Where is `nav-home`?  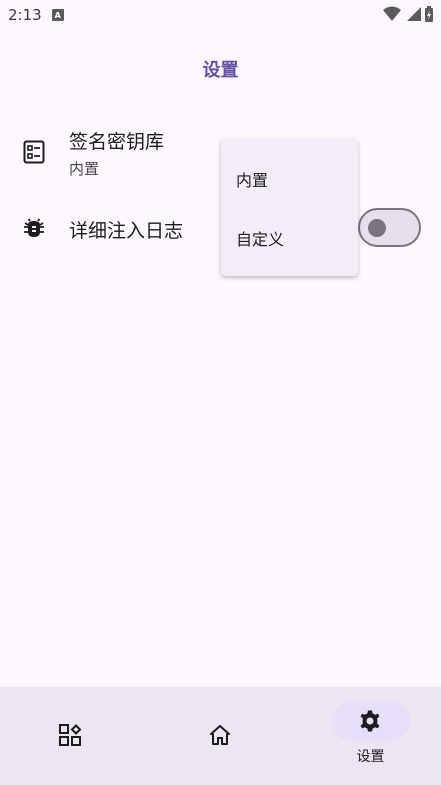
nav-home is located at coordinates (220, 736).